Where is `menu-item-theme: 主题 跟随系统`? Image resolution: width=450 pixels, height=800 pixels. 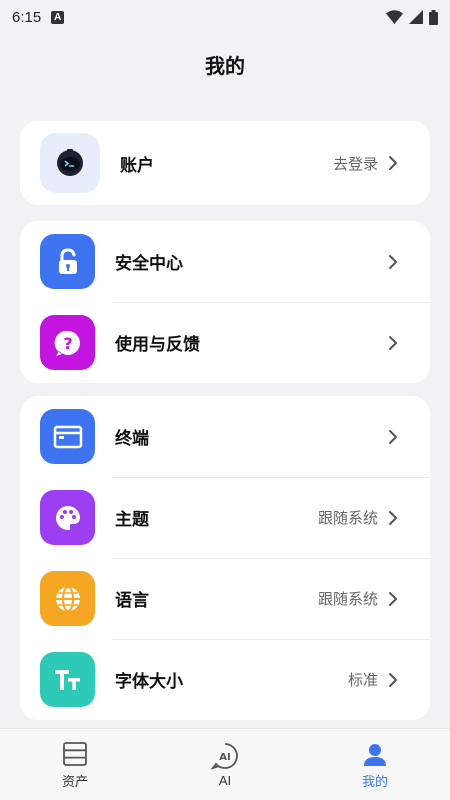
menu-item-theme: 主题 跟随系统 is located at coordinates (225, 517).